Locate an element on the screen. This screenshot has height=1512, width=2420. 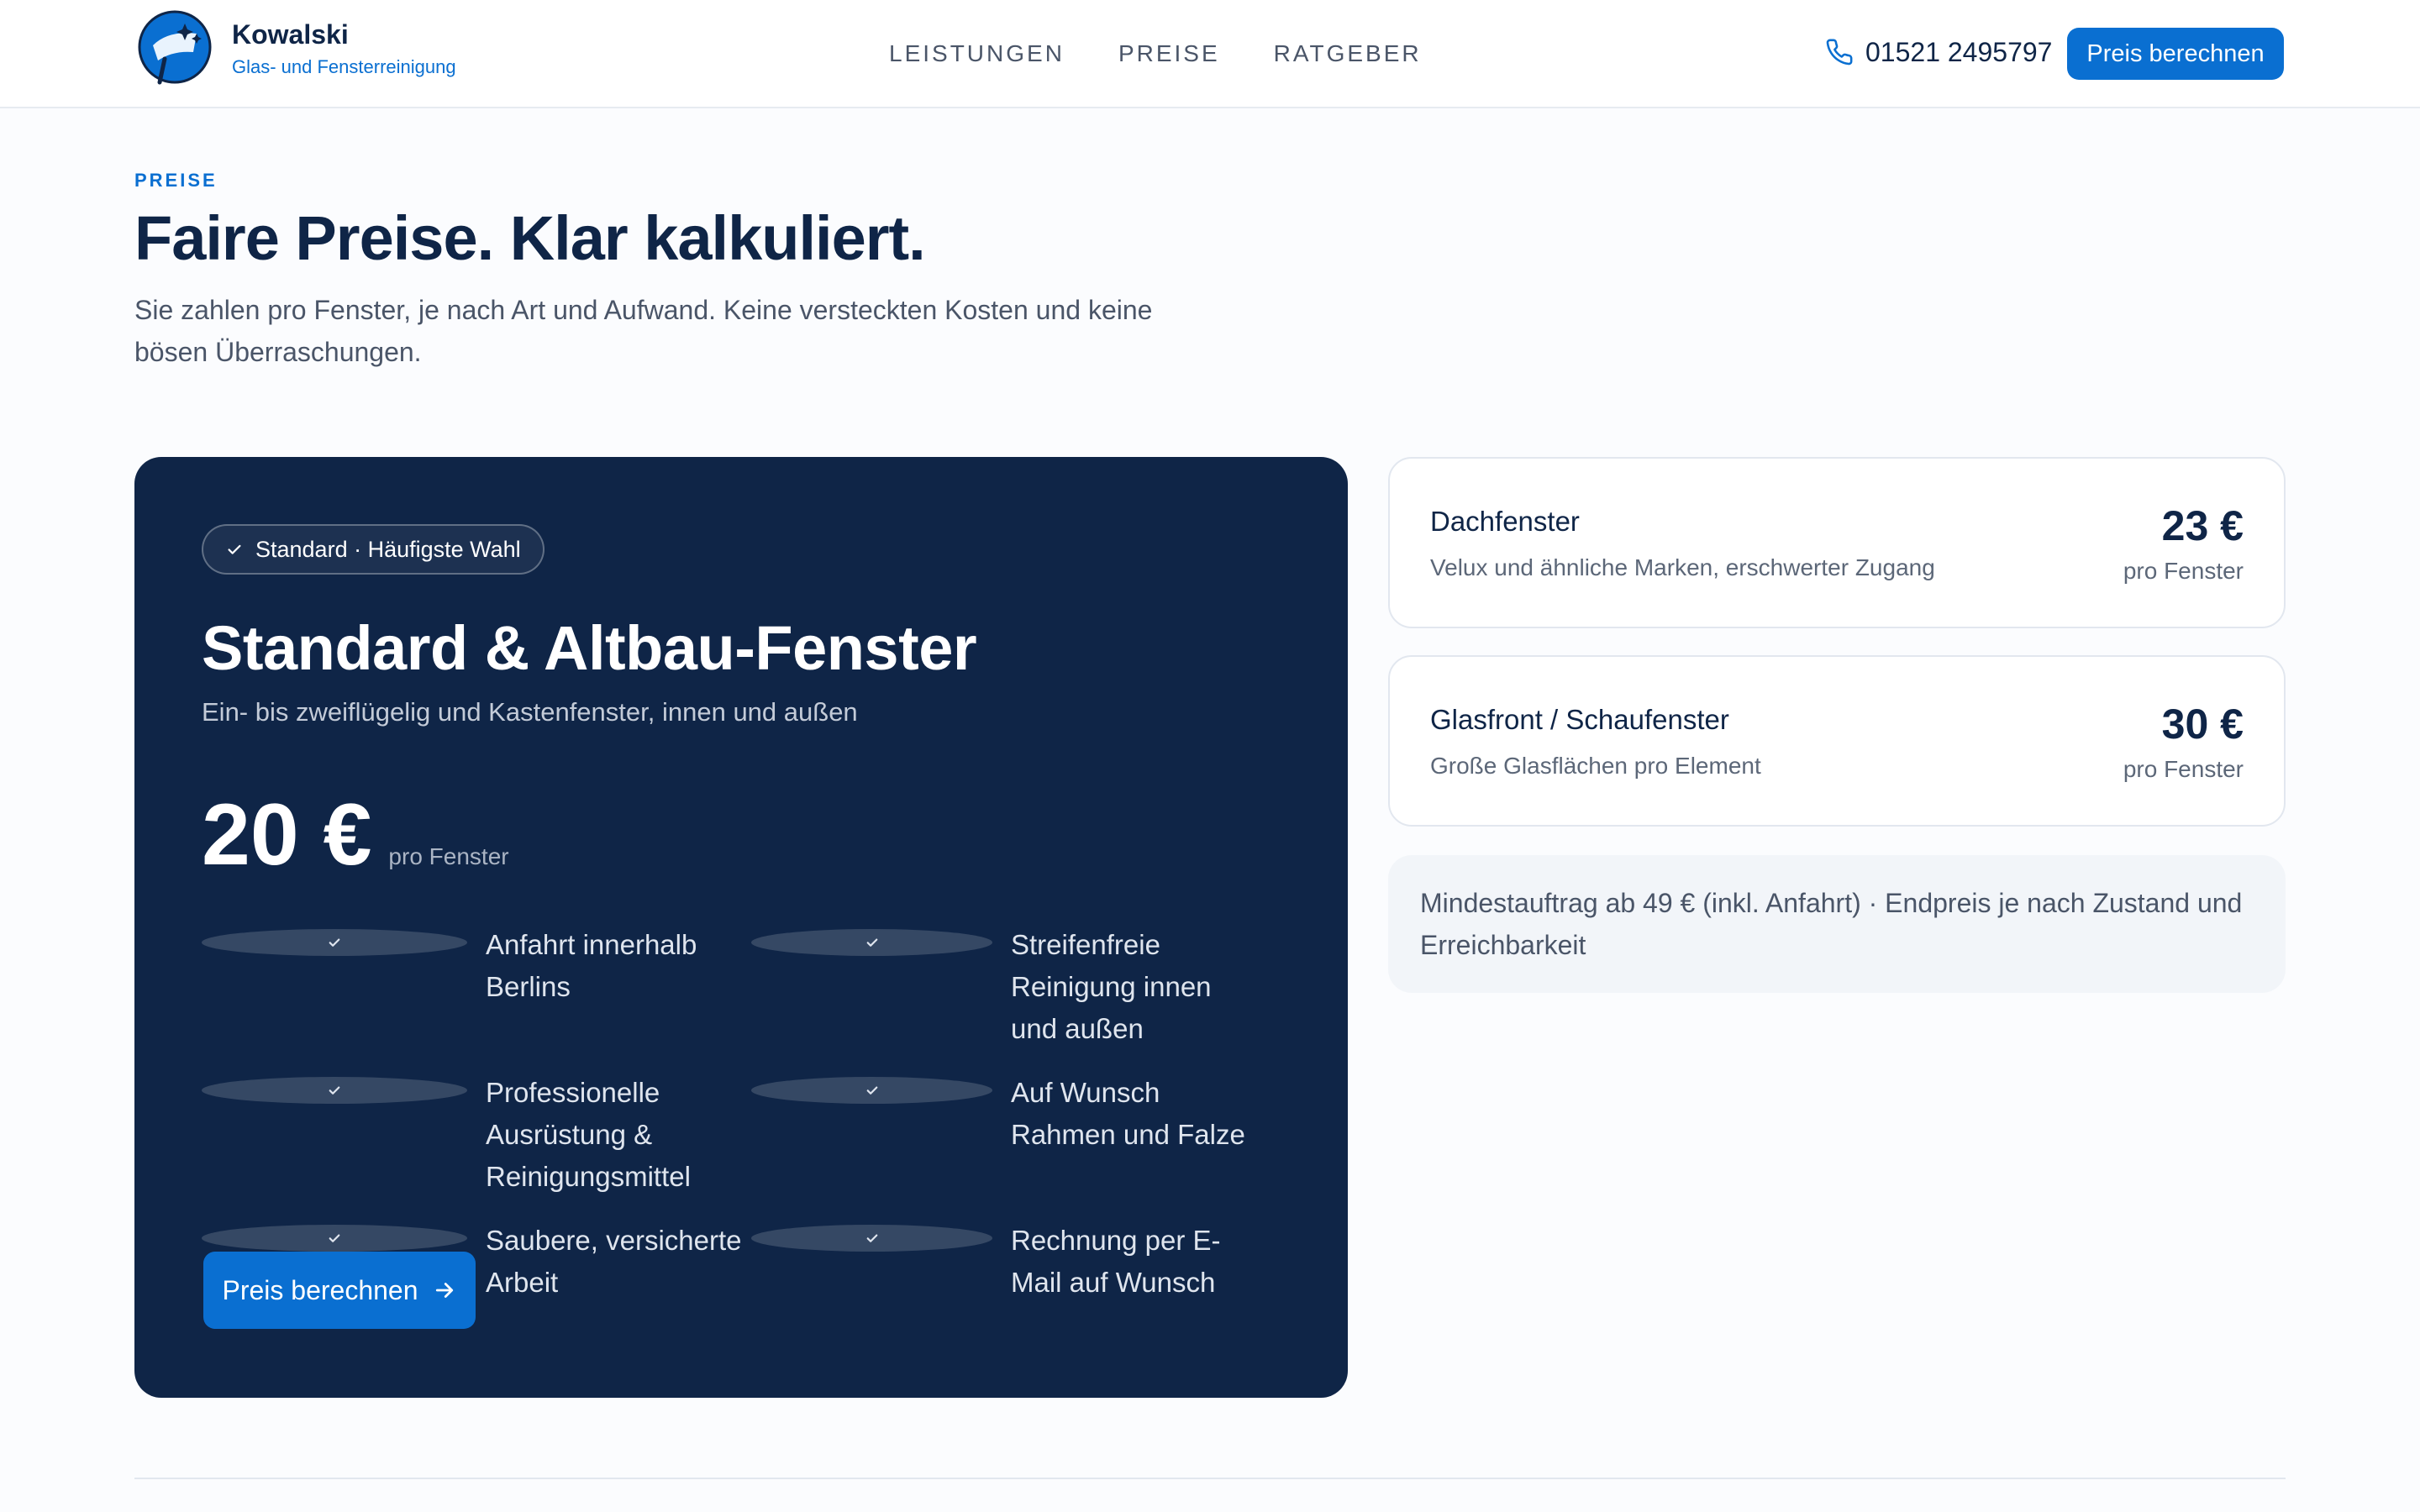
featured-calculate-label: Preis berechnen is located at coordinates (320, 1289).